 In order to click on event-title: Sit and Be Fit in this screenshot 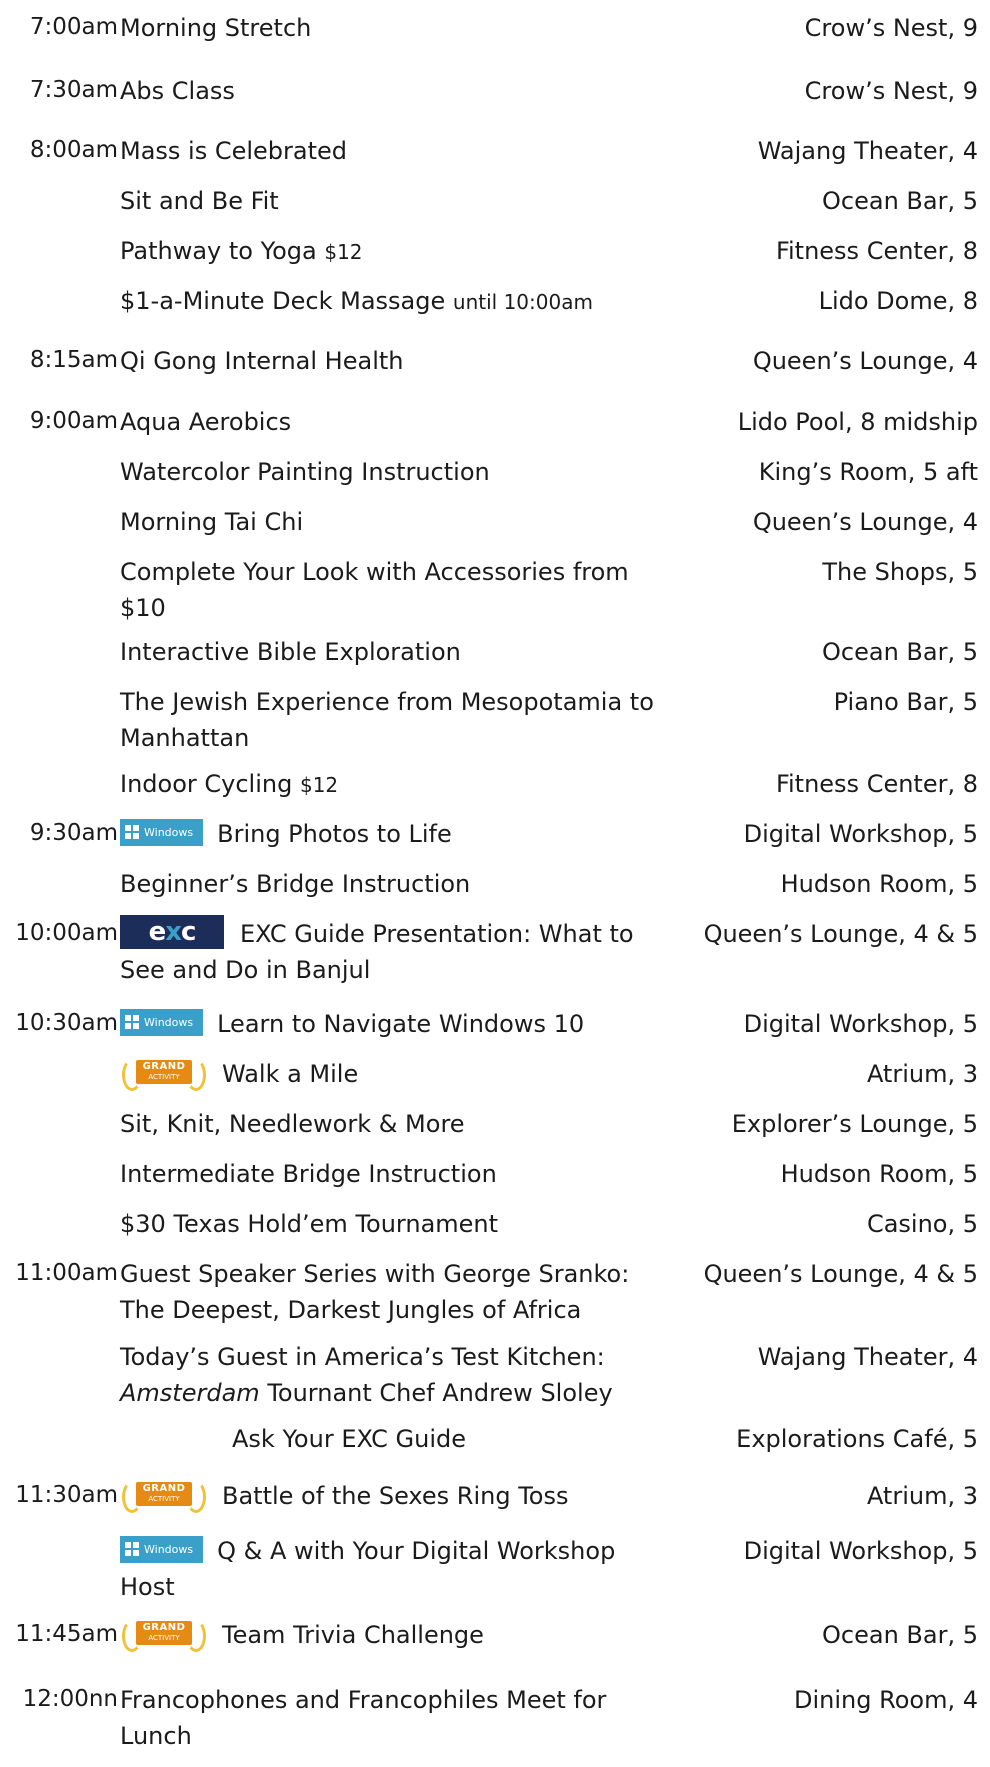, I will do `click(199, 201)`.